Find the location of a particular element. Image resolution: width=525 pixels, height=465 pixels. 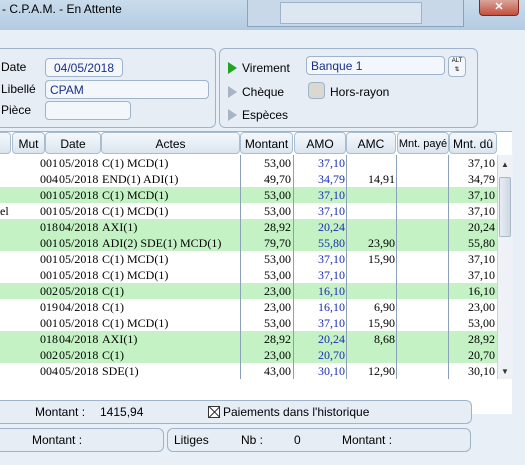

date-label: Date is located at coordinates (14, 67).